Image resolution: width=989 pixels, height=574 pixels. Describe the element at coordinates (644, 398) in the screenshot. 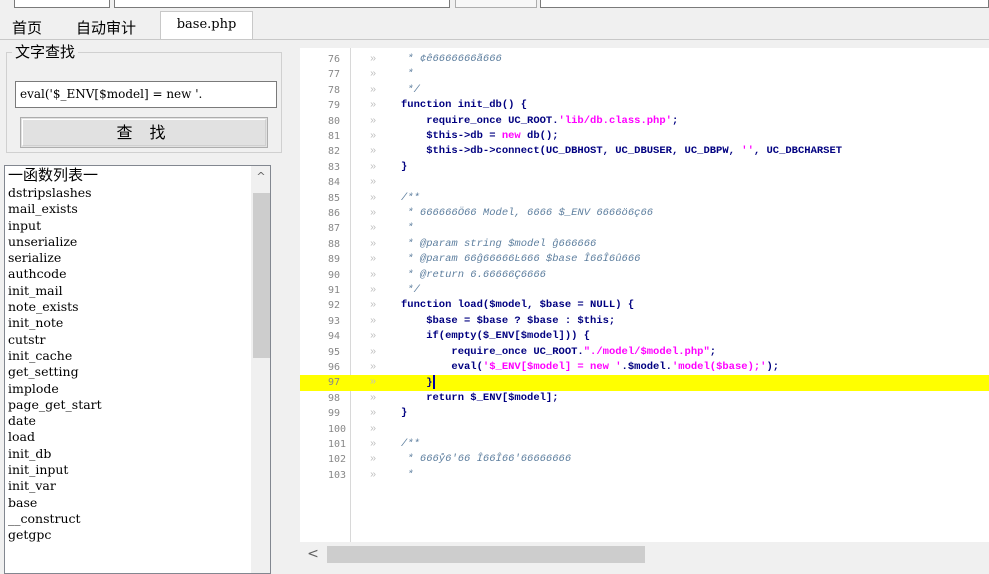

I see `code-line: 98 » return $_ENV[$model];` at that location.